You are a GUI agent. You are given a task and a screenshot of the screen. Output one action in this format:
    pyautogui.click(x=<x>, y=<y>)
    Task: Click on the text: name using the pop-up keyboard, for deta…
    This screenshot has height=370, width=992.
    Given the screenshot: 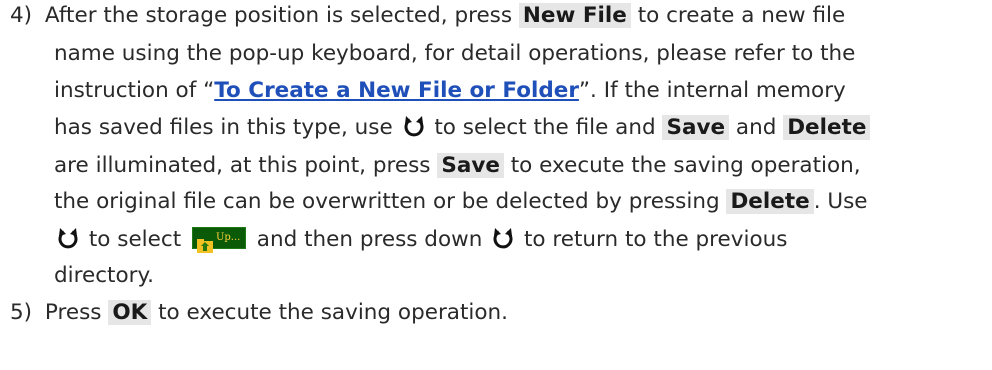 What is the action you would take?
    pyautogui.click(x=455, y=53)
    